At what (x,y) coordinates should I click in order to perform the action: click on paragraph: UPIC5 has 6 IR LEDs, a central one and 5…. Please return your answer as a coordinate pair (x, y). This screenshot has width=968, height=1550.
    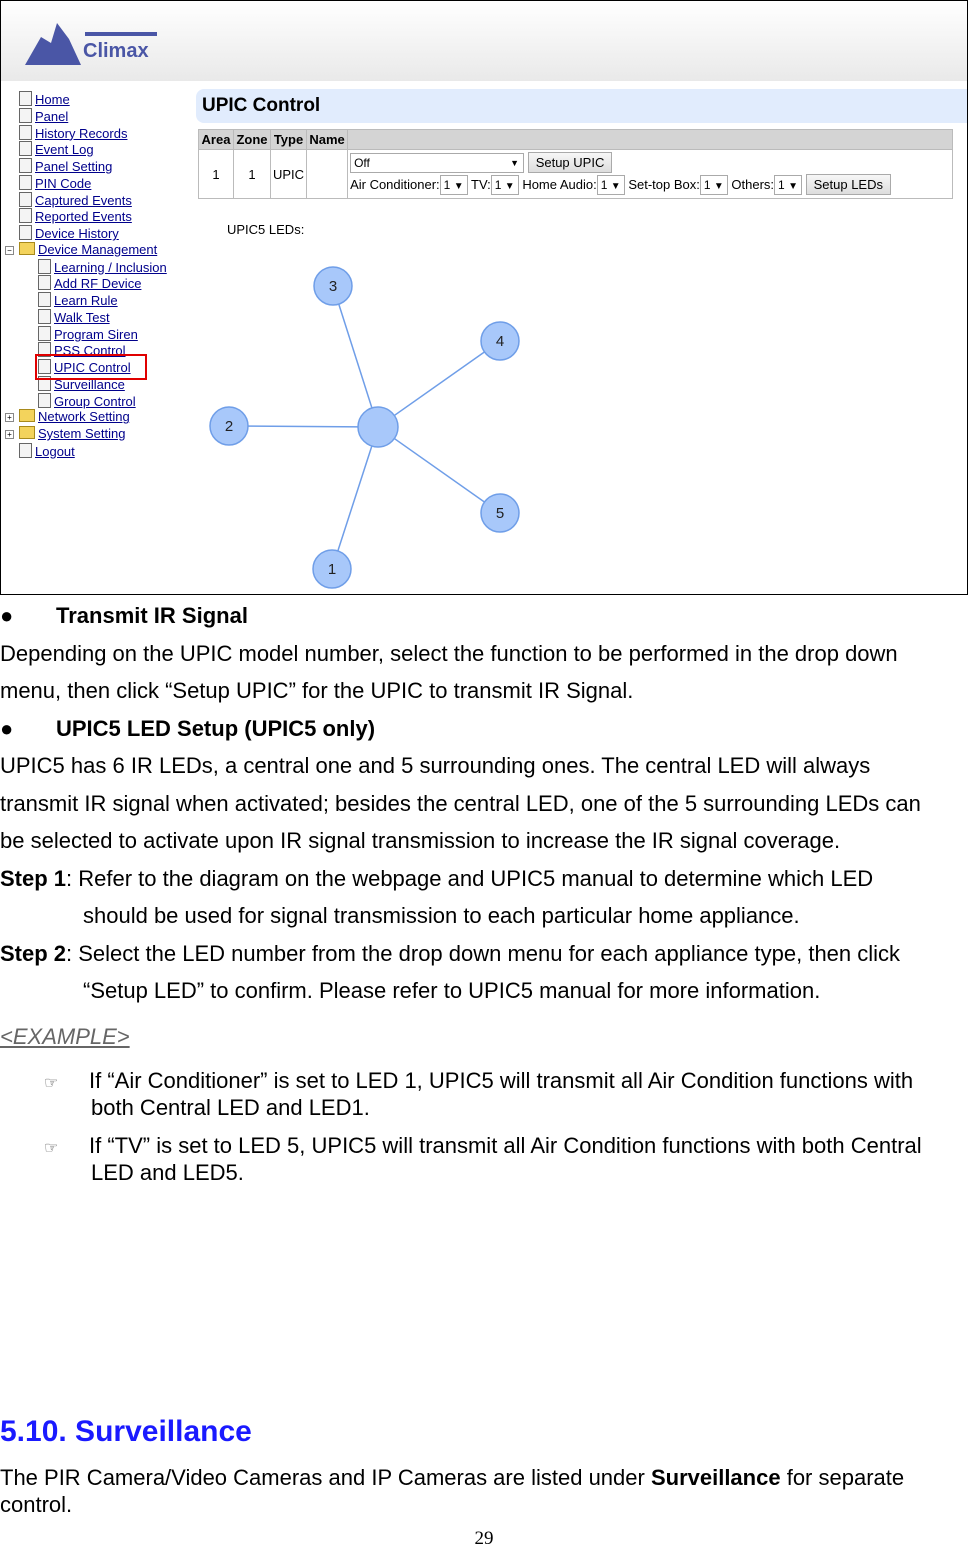
    Looking at the image, I should click on (435, 765).